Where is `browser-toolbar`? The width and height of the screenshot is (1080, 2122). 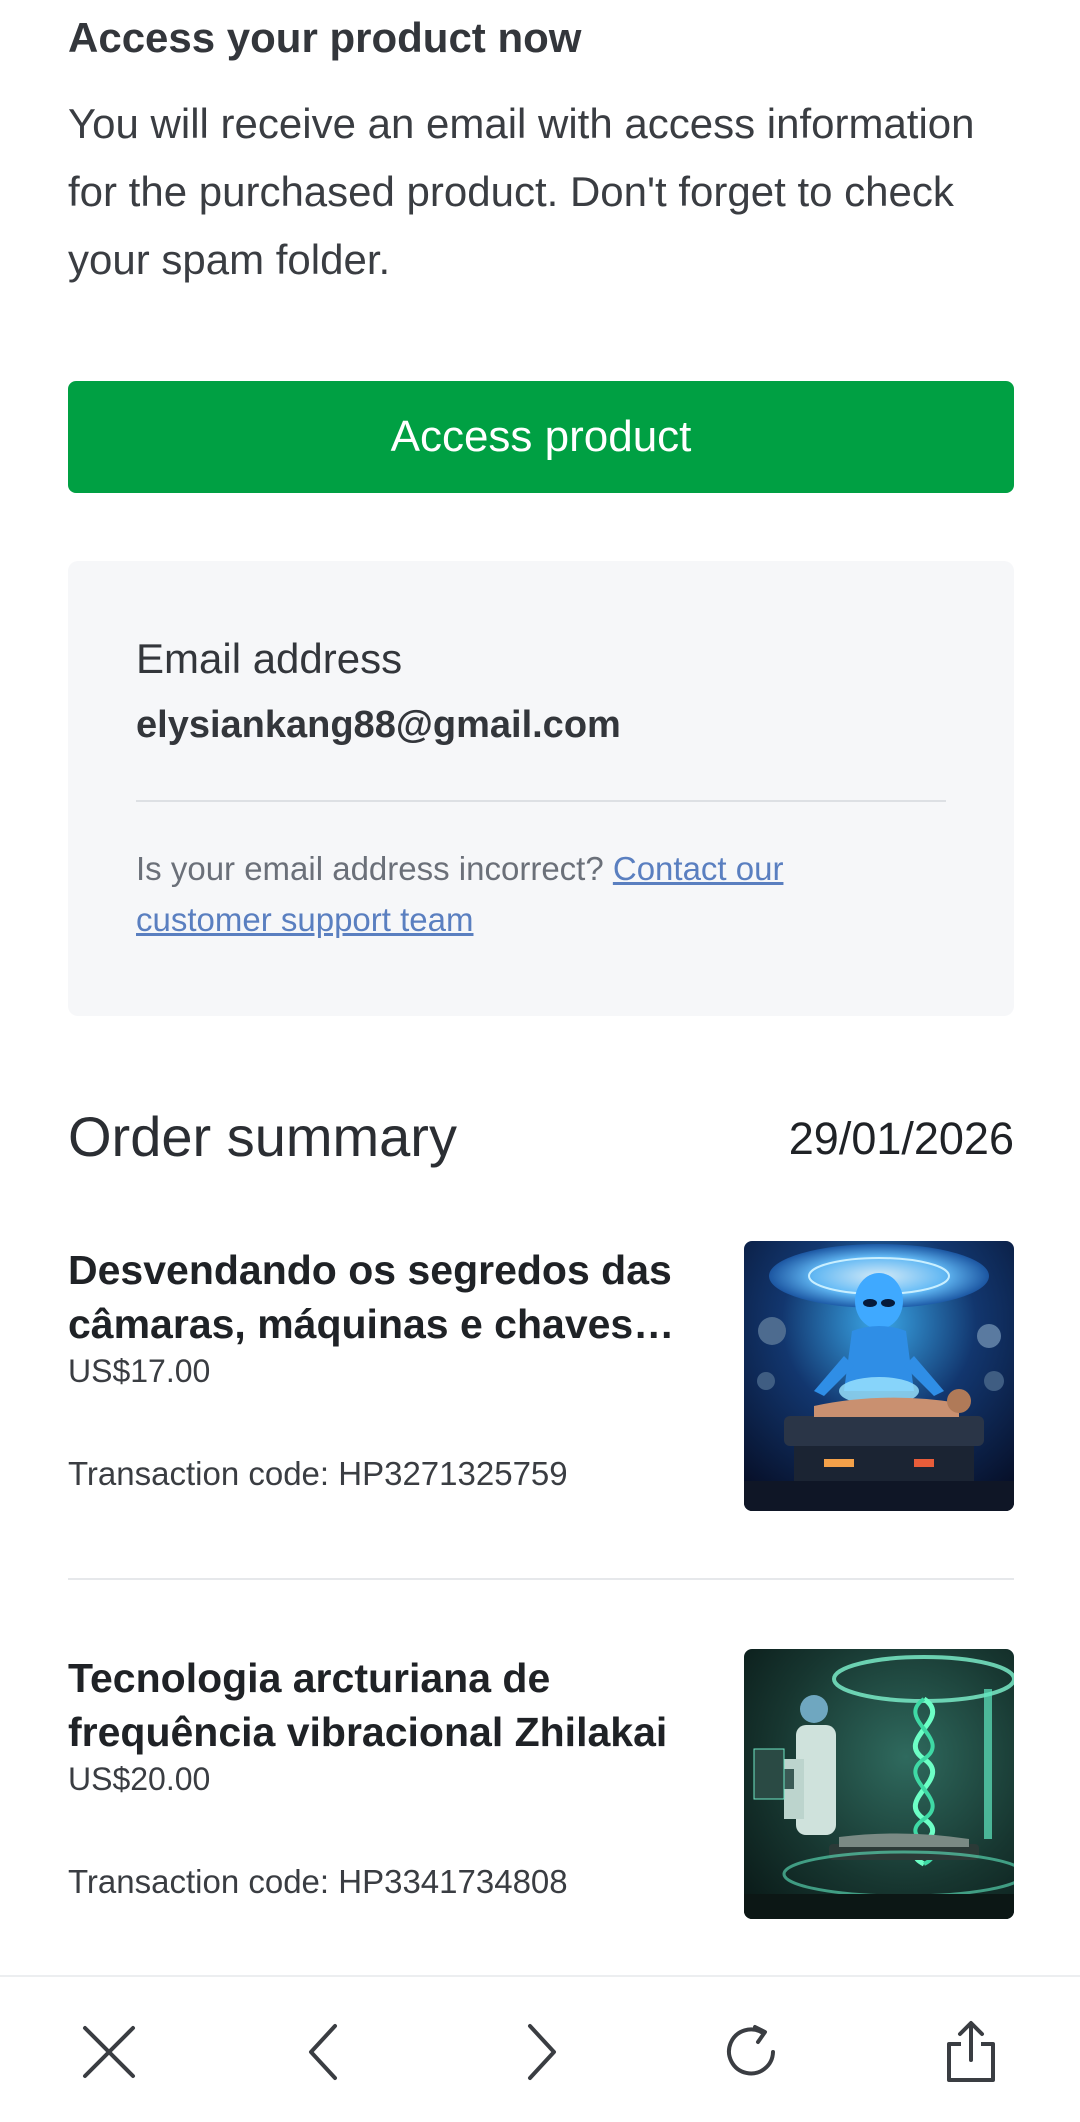
browser-toolbar is located at coordinates (540, 2048).